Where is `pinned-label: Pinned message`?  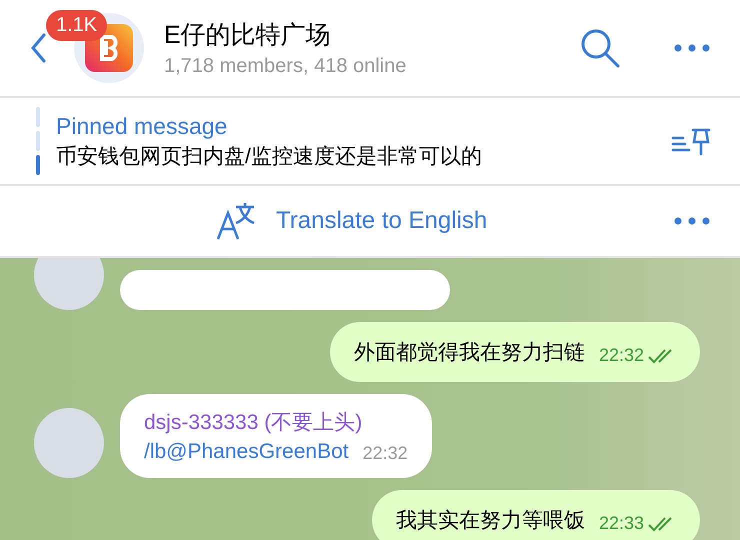
pinned-label: Pinned message is located at coordinates (142, 126).